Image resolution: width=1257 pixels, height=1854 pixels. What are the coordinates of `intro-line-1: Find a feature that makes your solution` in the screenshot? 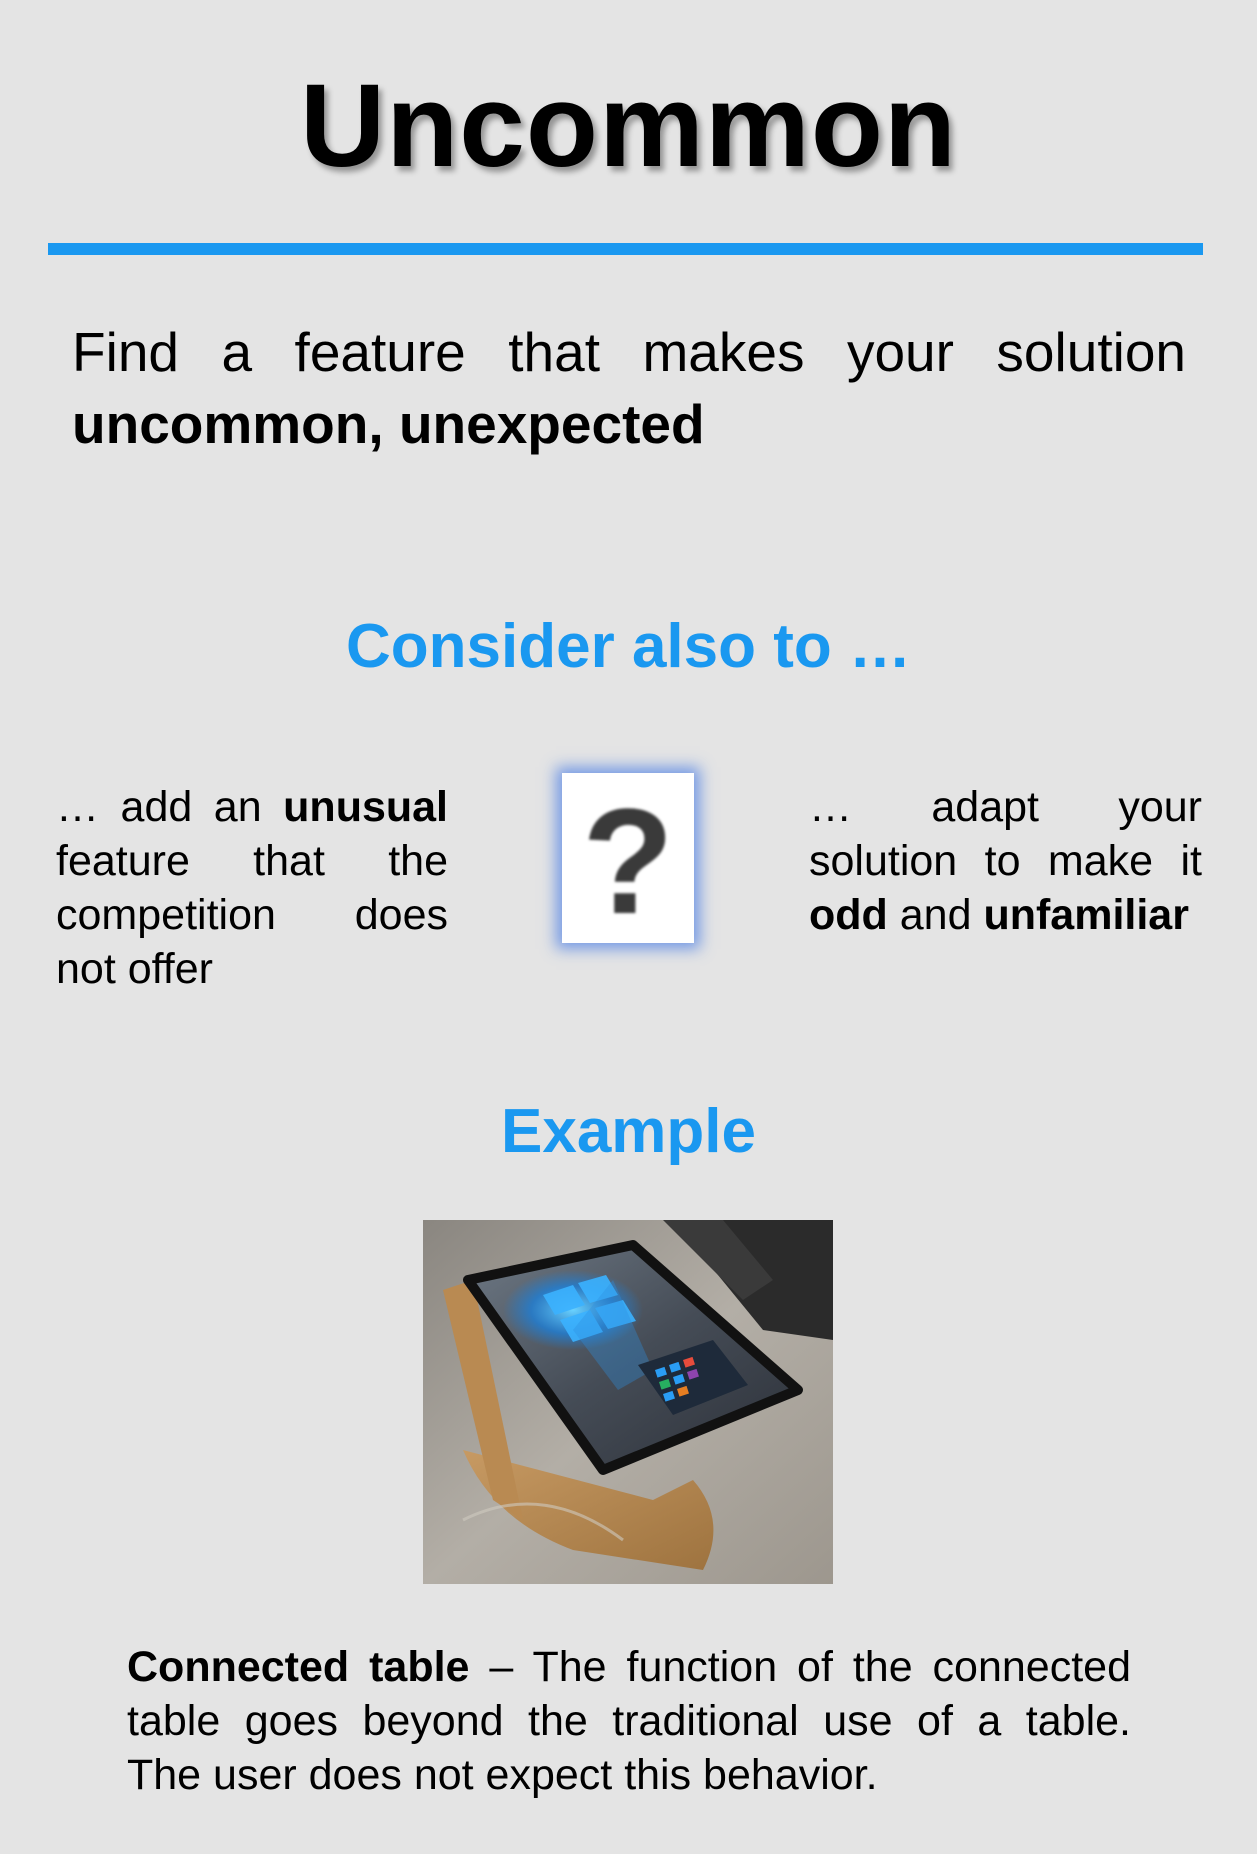 It's located at (629, 352).